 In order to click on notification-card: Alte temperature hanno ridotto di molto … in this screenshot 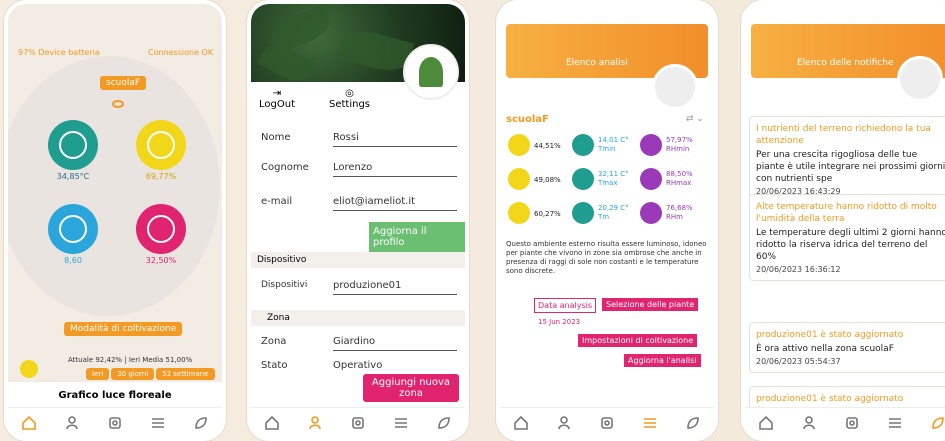, I will do `click(847, 237)`.